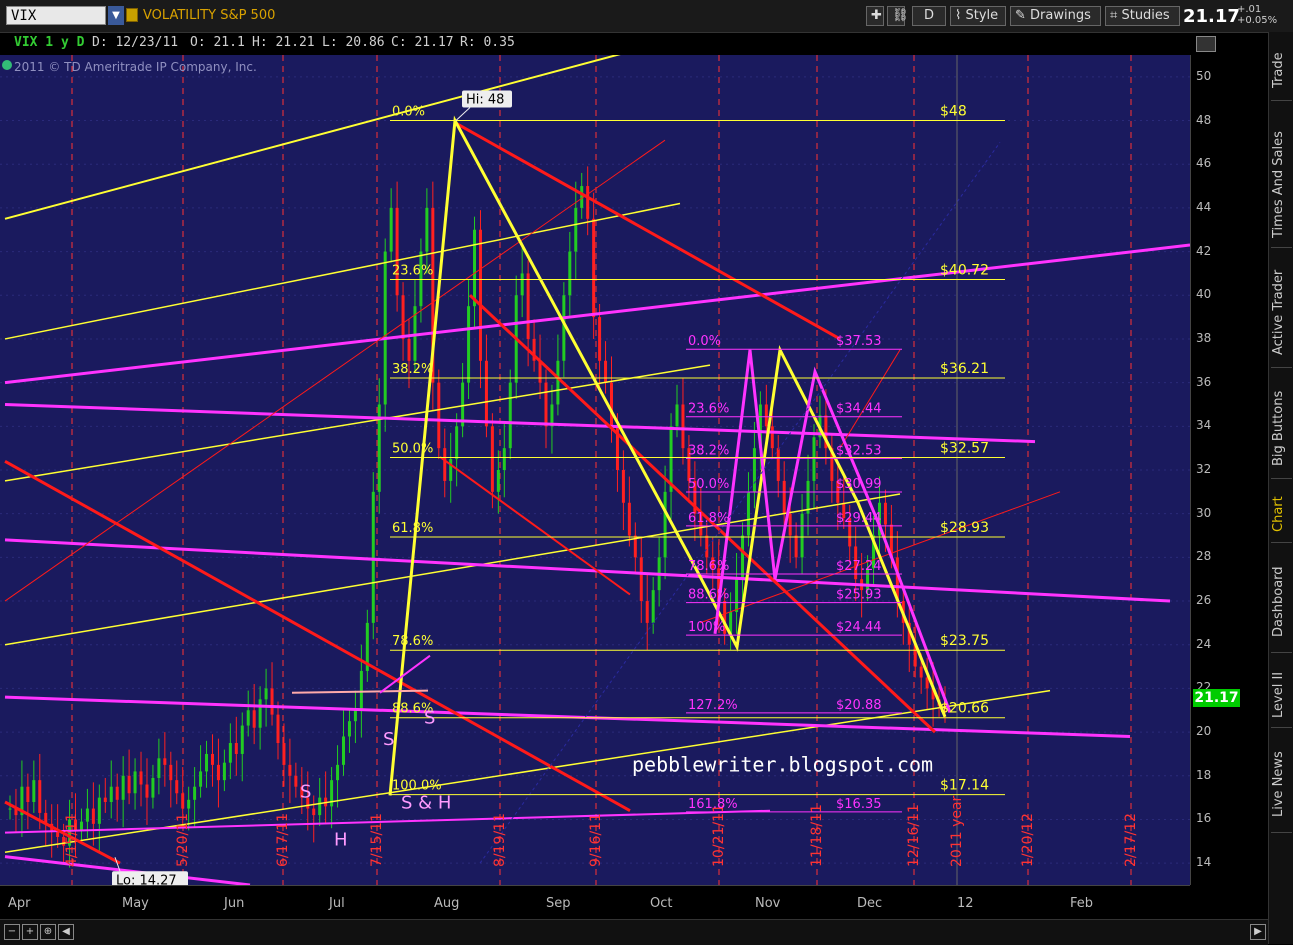 This screenshot has width=1293, height=945. Describe the element at coordinates (1281, 70) in the screenshot. I see `sidebar-tab-trade: Trade` at that location.